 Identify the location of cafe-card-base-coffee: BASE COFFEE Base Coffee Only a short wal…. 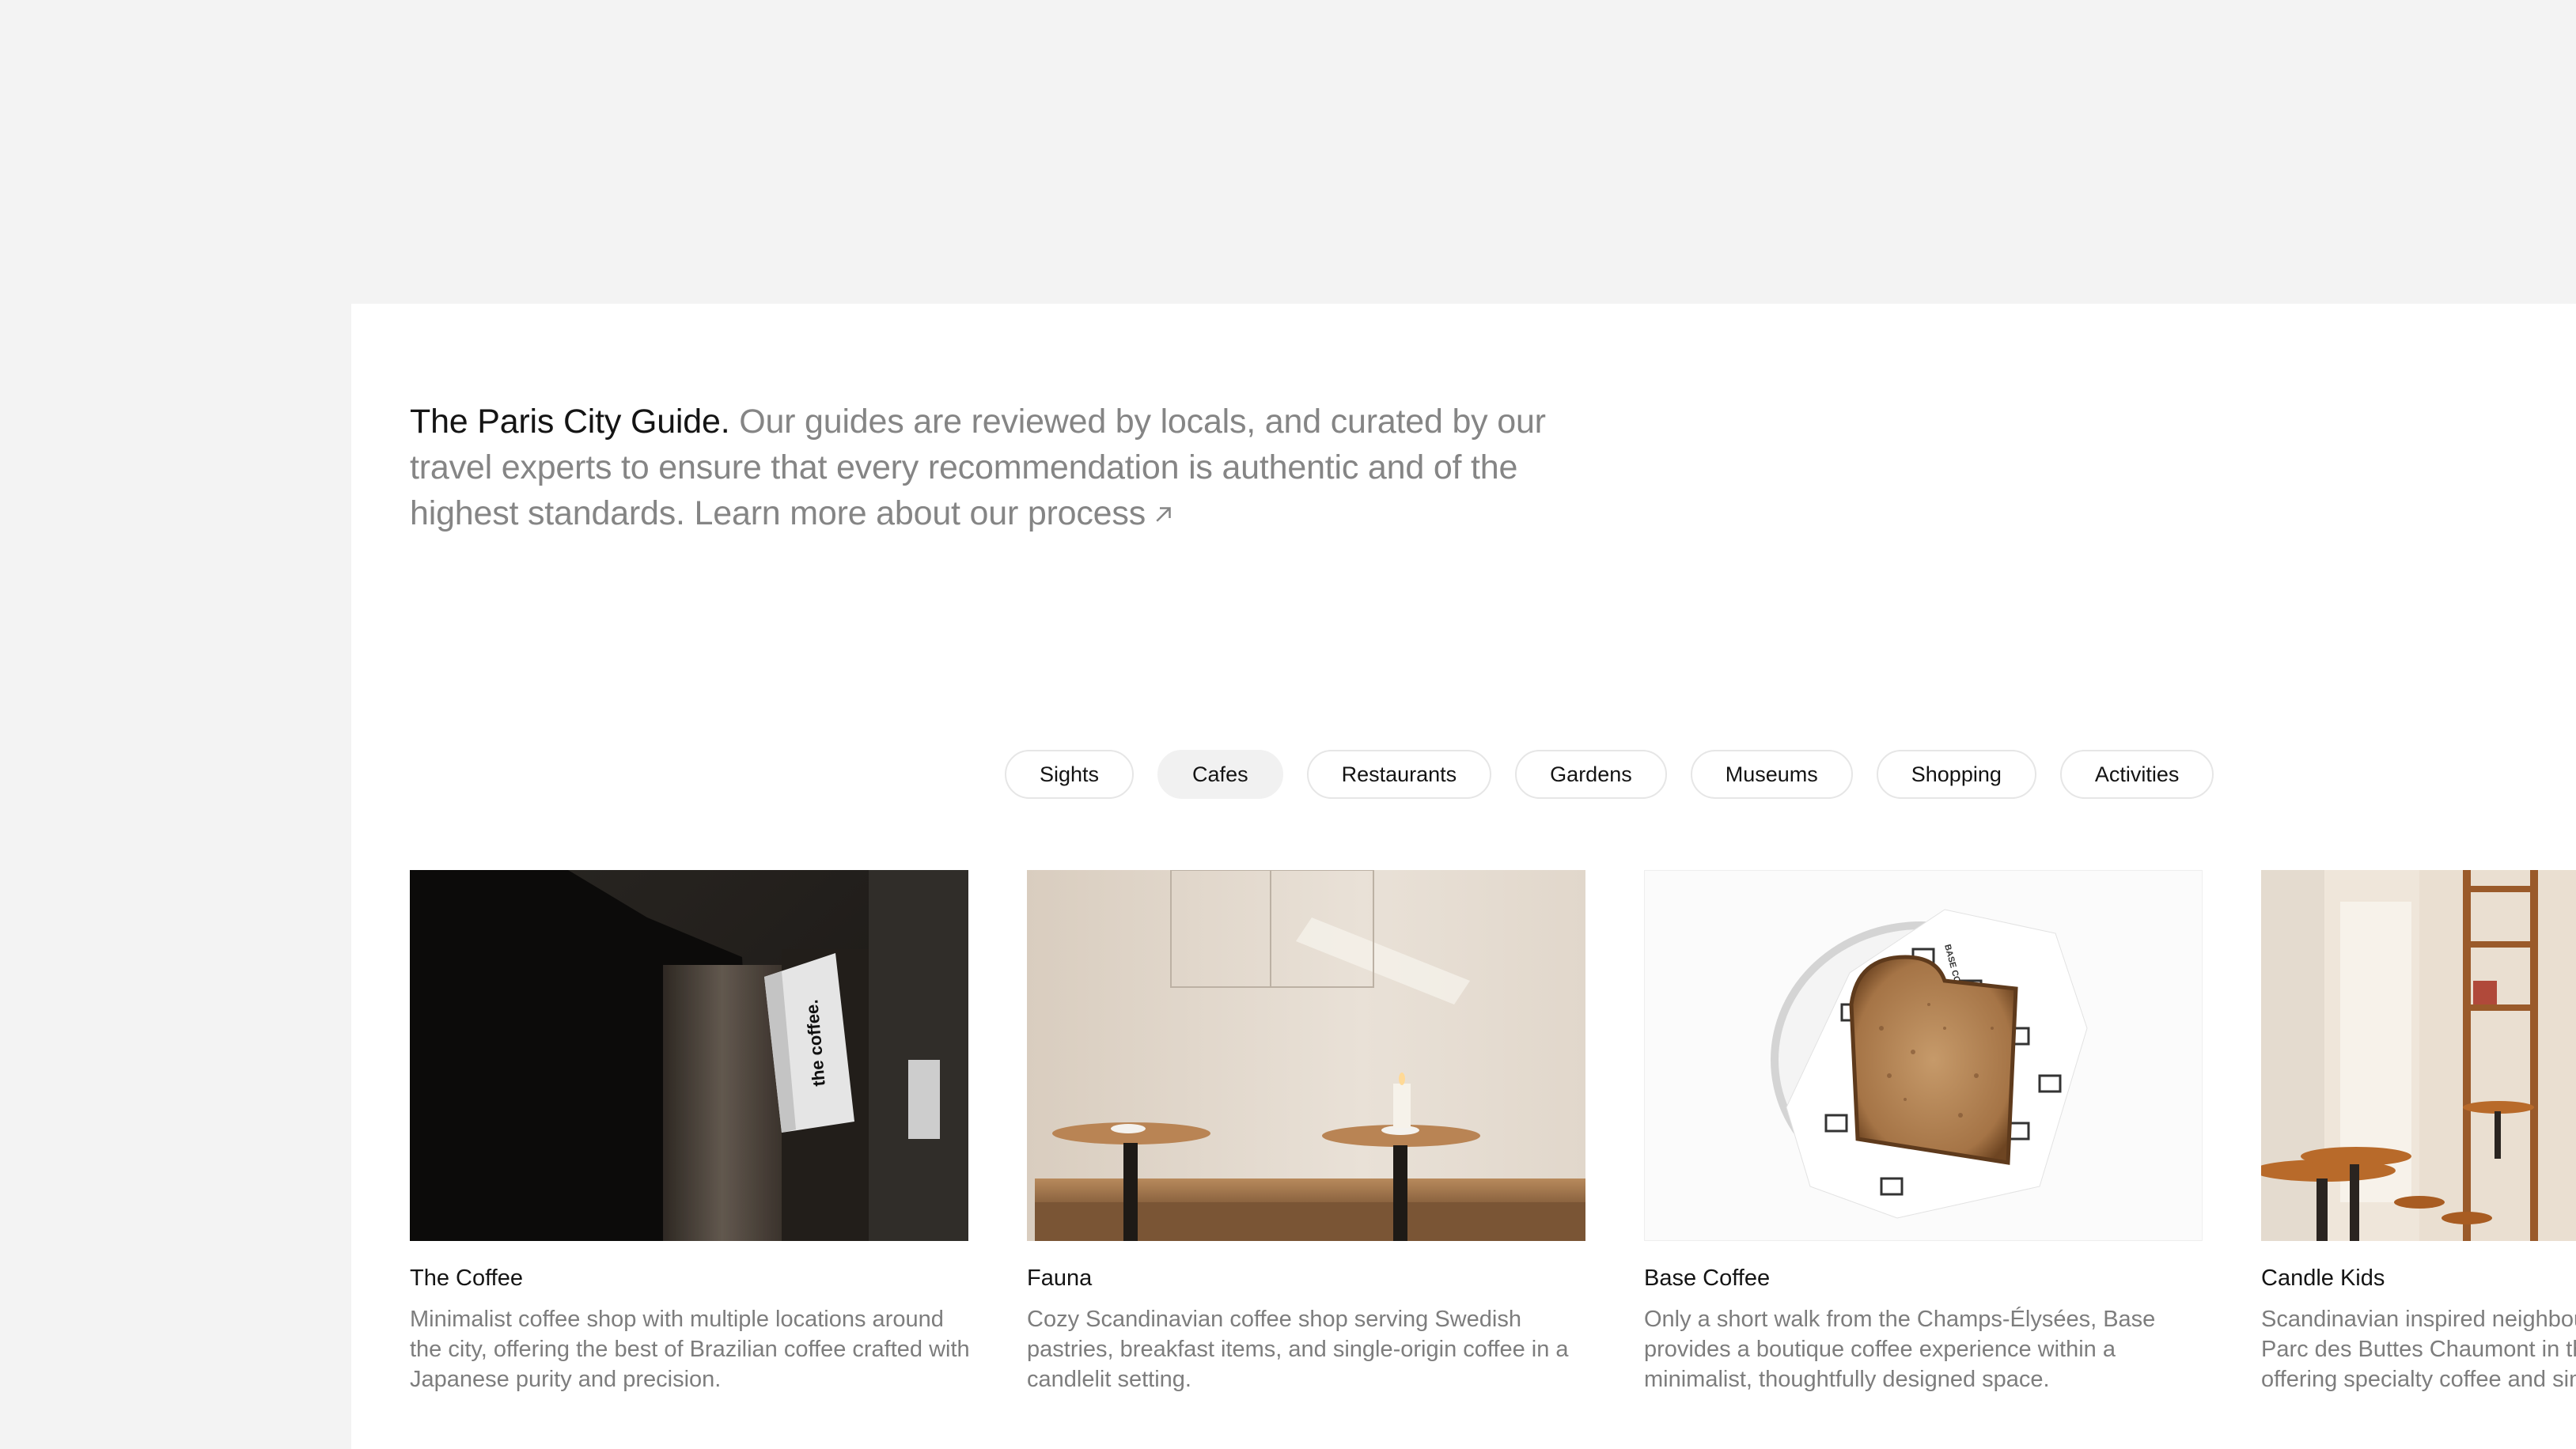
(1924, 1132).